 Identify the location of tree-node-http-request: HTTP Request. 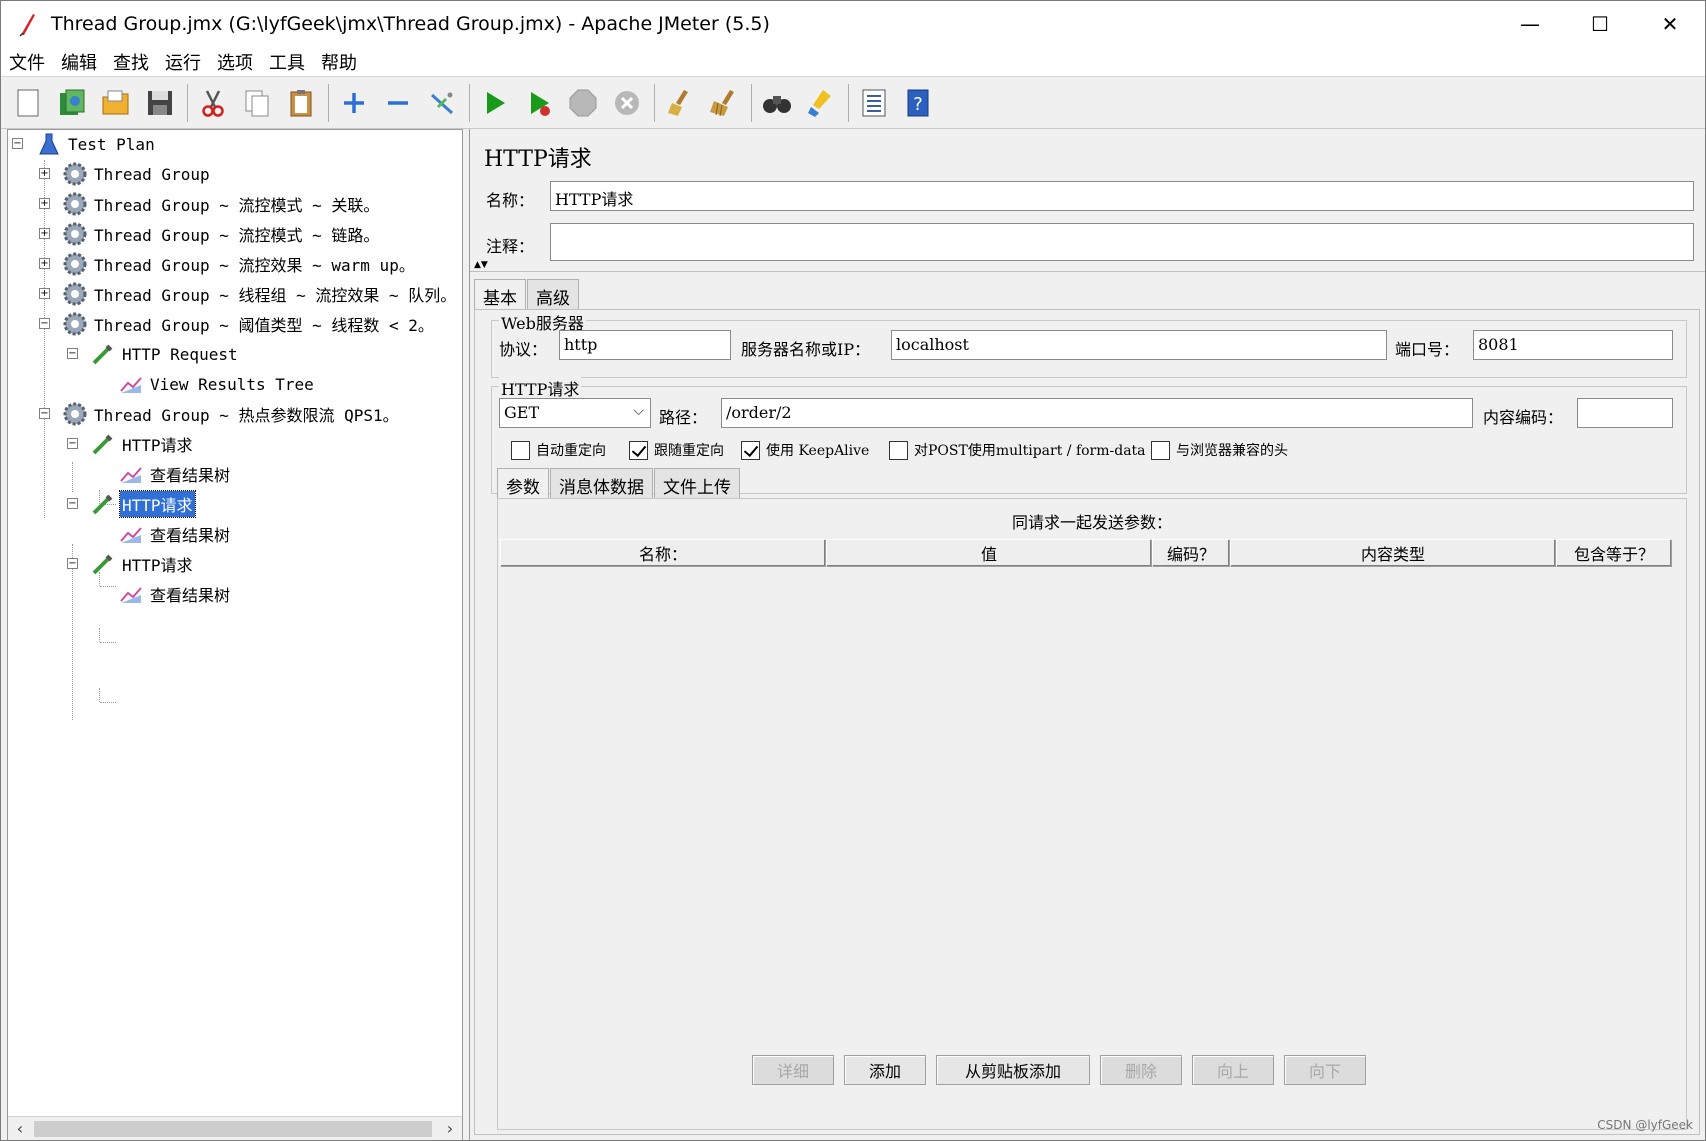
(165, 354).